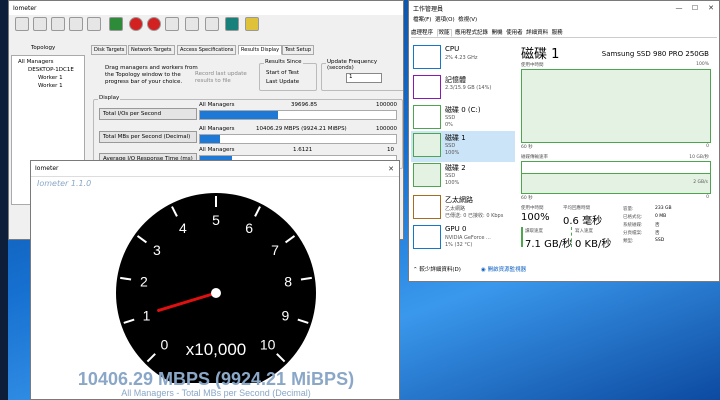 The width and height of the screenshot is (720, 400). I want to click on tab-performance: 效能, so click(444, 33).